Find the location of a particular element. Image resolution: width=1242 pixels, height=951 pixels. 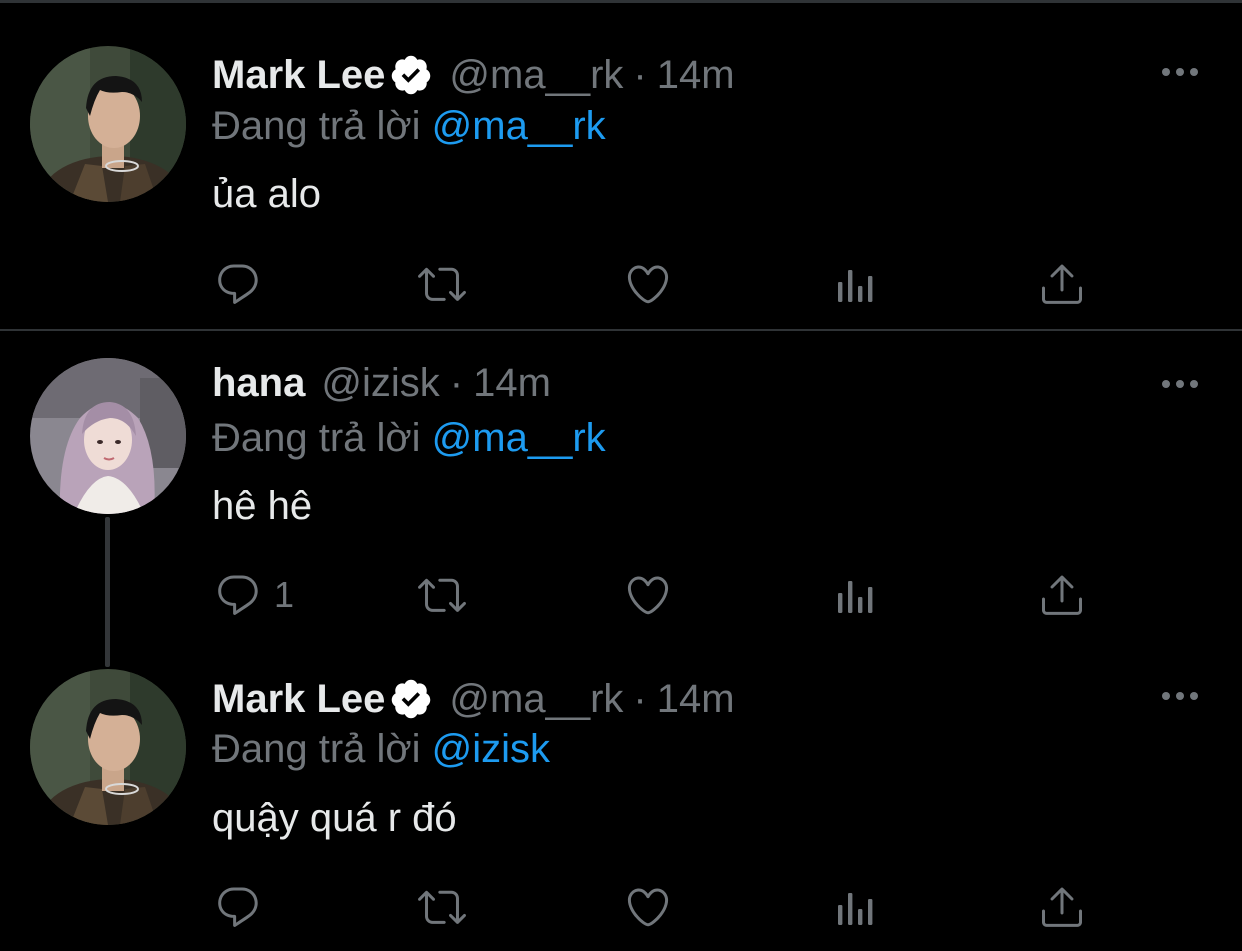

tweet-text: hê hê is located at coordinates (262, 506).